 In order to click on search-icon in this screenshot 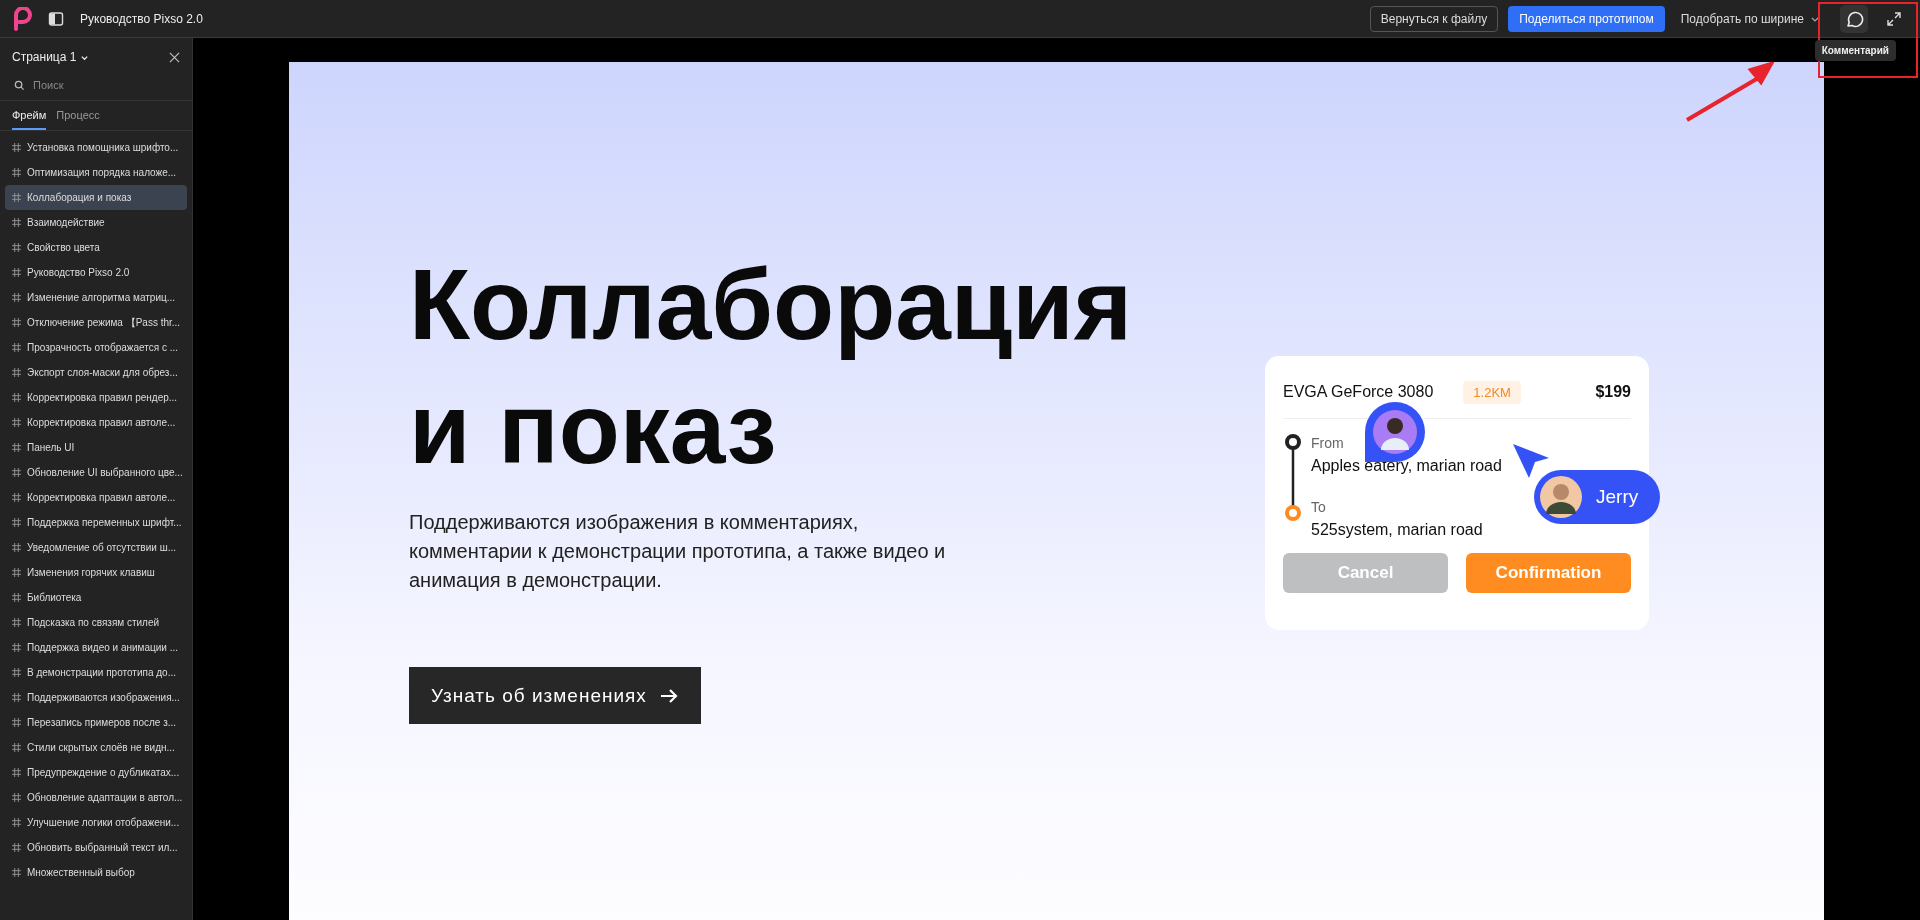, I will do `click(19, 85)`.